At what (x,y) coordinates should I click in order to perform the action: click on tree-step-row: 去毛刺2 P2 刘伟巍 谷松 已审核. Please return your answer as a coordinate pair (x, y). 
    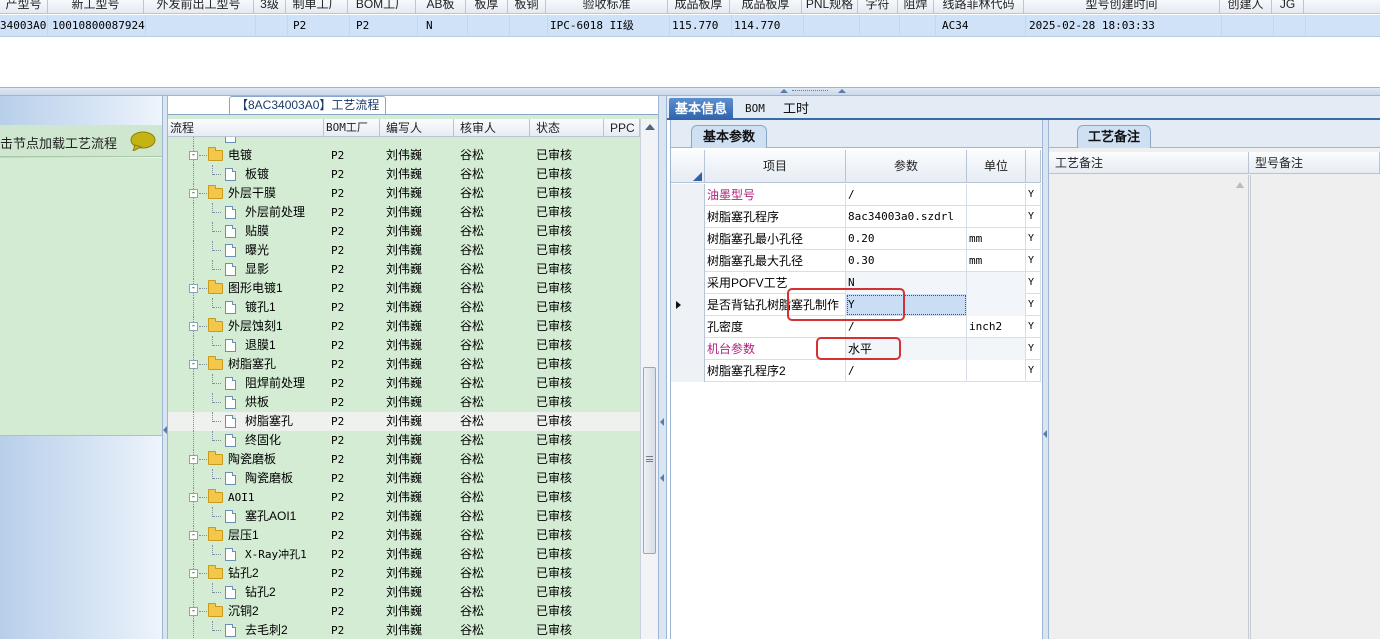
    Looking at the image, I should click on (404, 630).